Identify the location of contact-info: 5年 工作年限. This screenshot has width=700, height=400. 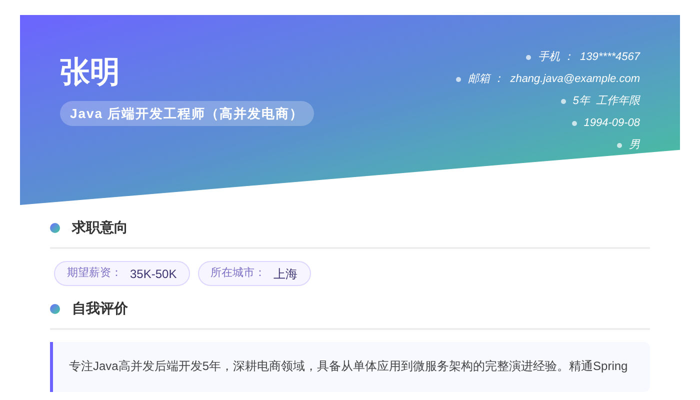
(606, 101).